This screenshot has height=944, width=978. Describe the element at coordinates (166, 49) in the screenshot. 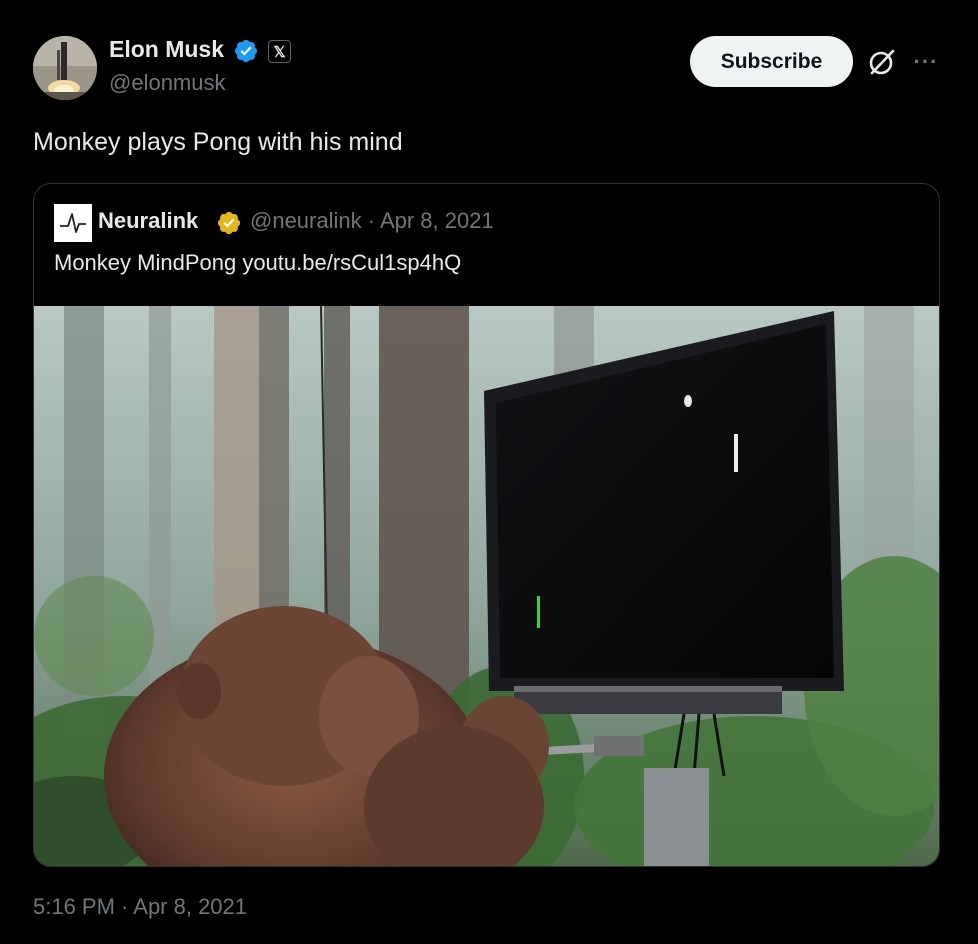

I see `author-name: Elon Musk` at that location.